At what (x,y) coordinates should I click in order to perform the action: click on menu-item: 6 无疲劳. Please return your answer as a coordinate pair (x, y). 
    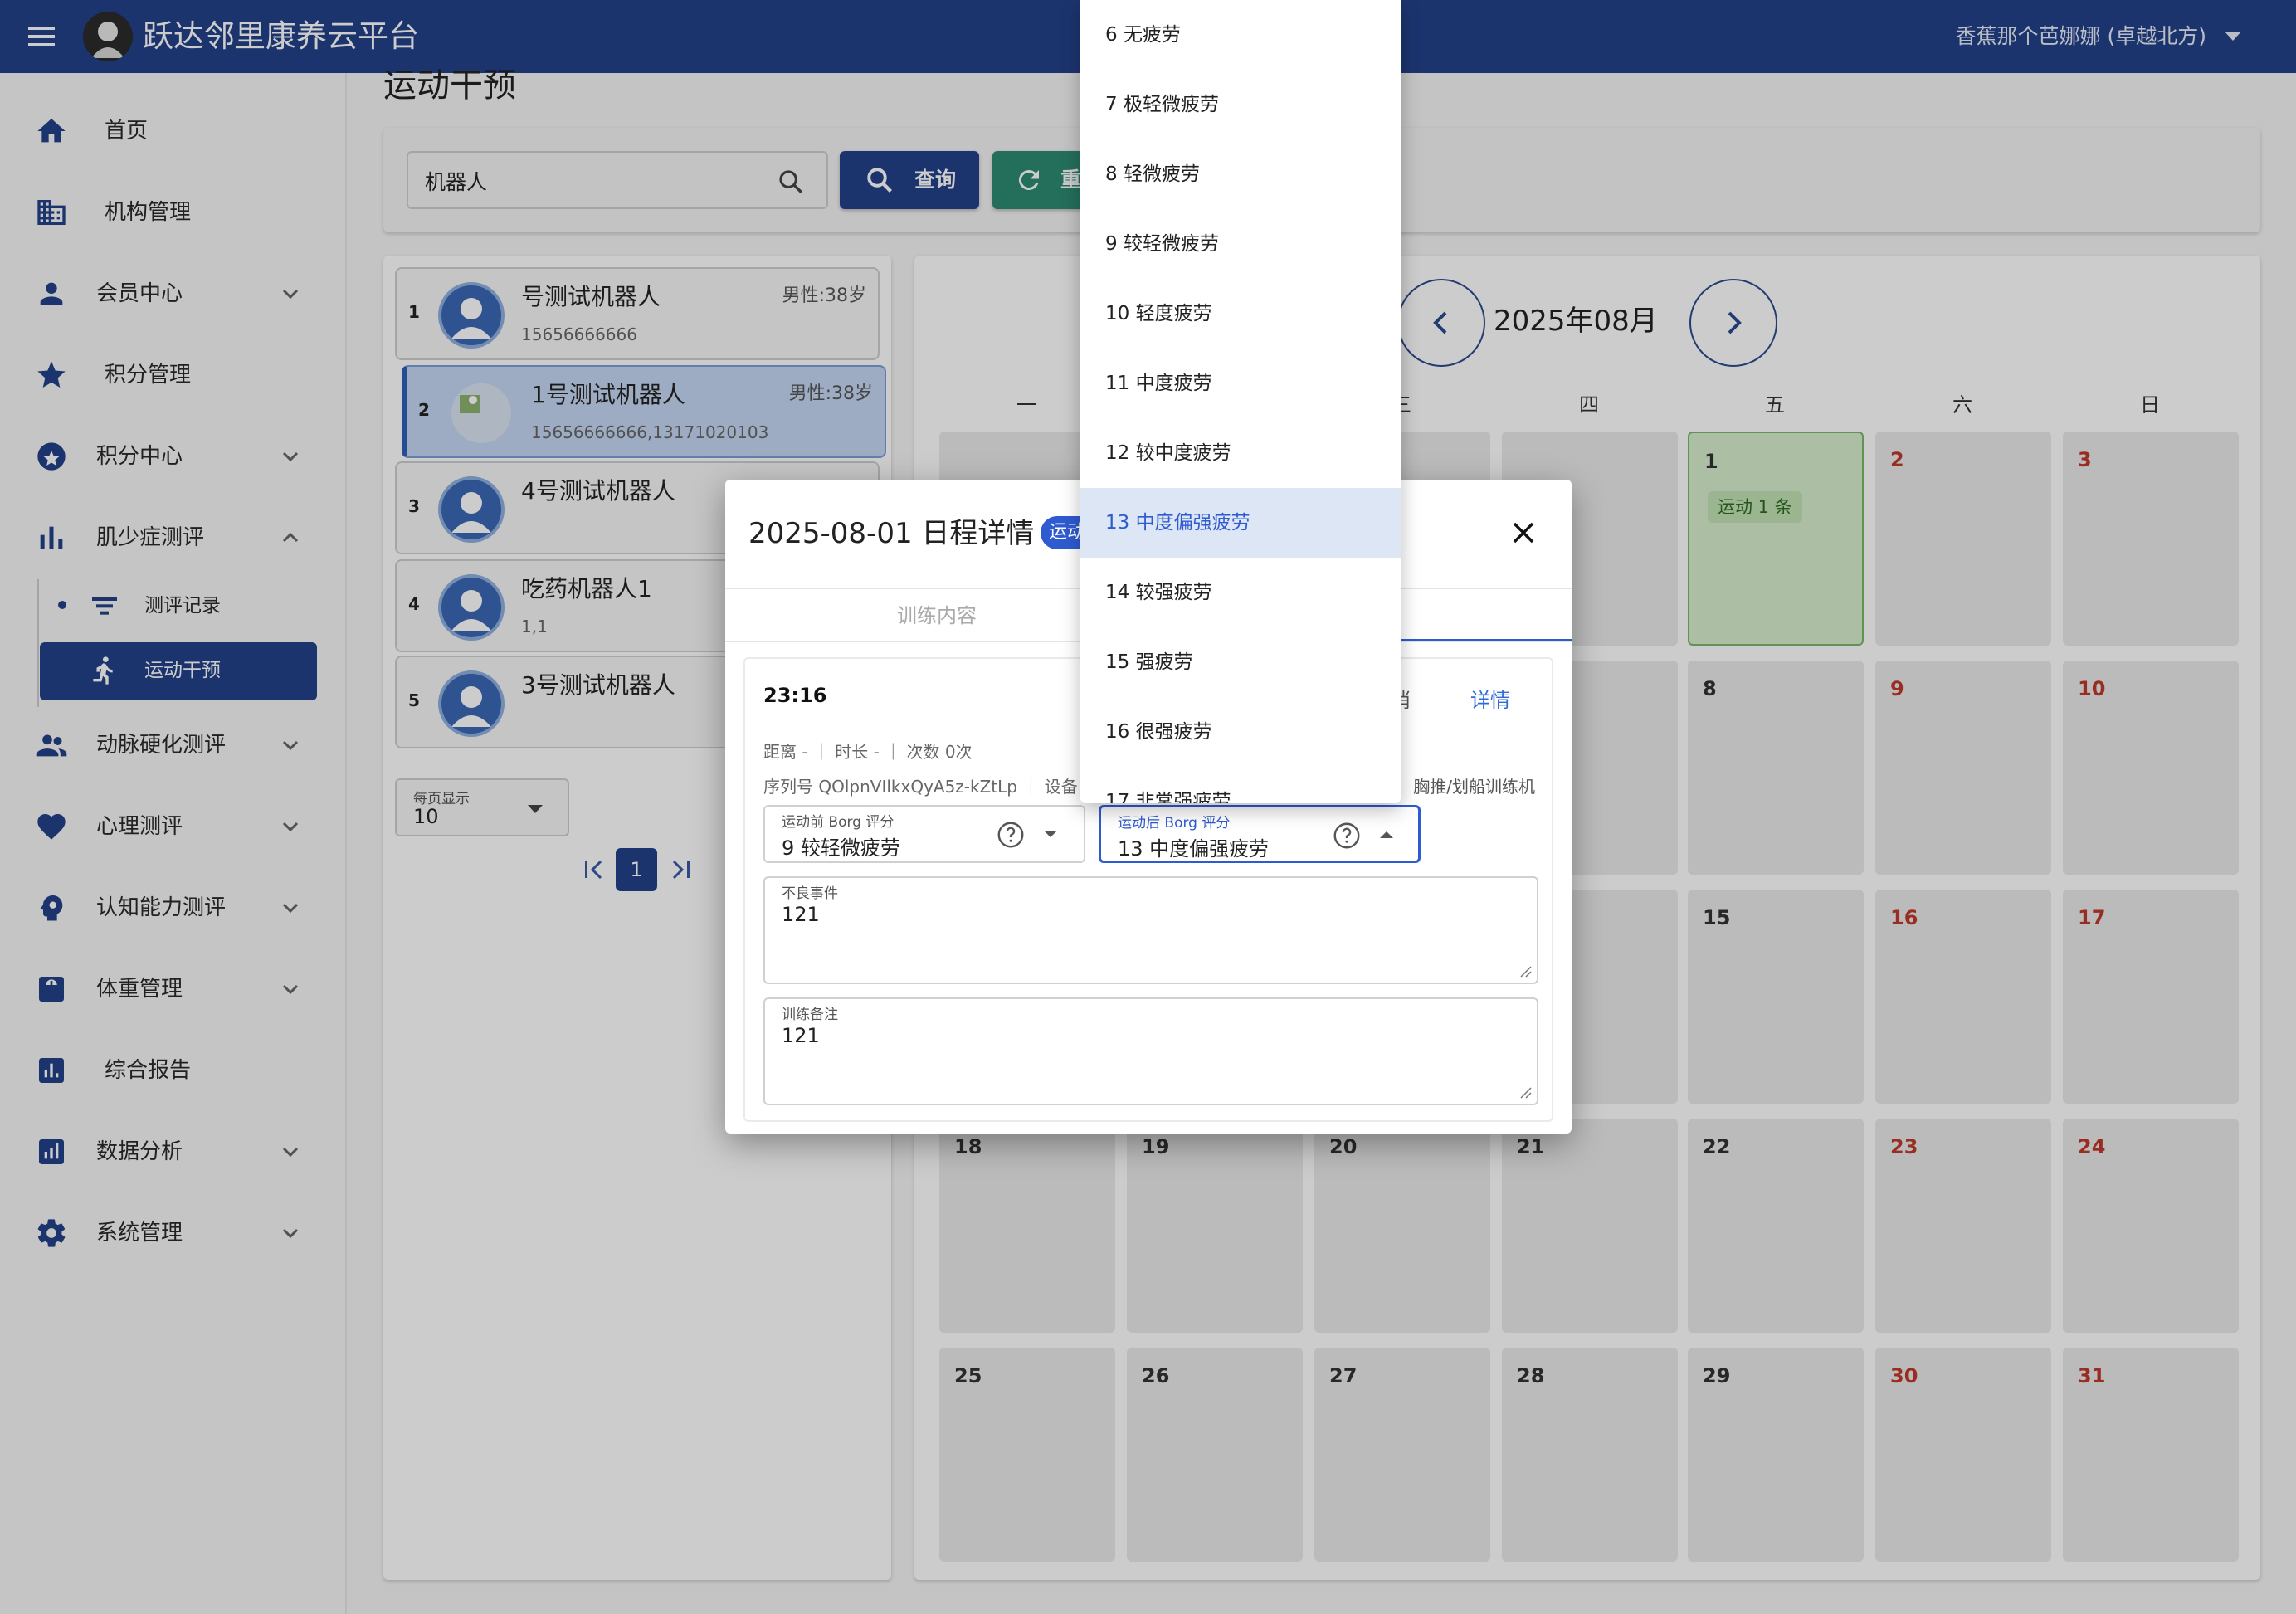
    Looking at the image, I should click on (1240, 35).